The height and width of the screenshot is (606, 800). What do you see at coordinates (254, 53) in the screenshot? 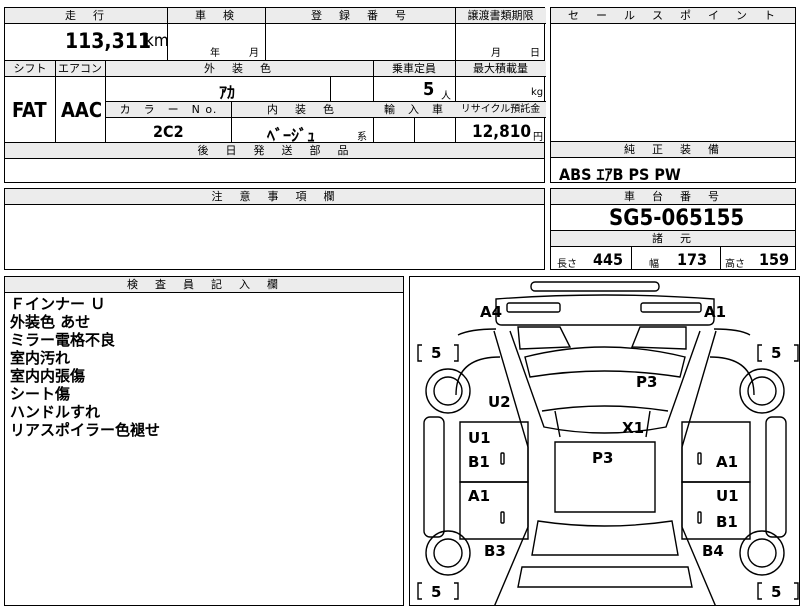
I see `inspection-month-label: 月` at bounding box center [254, 53].